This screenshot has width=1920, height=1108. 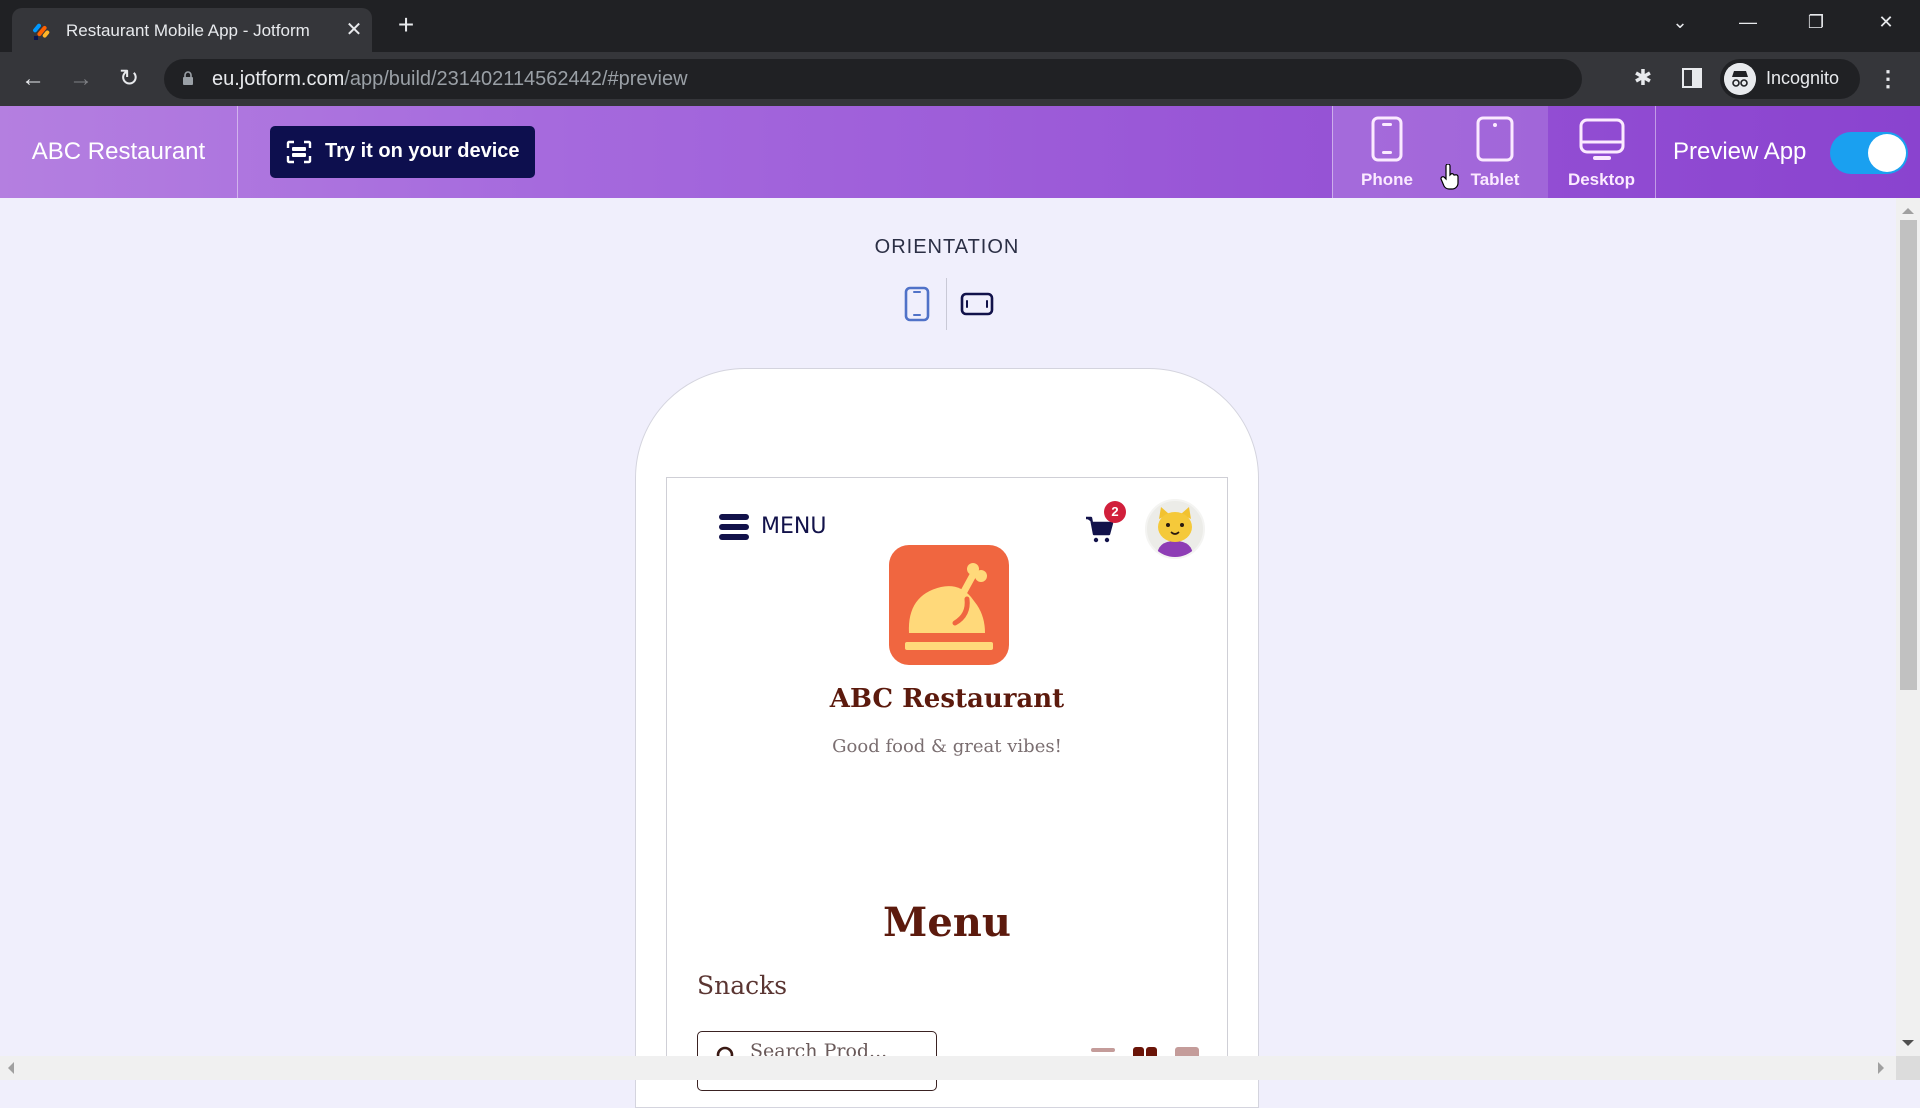 I want to click on cat-avatar-icon, so click(x=1175, y=532).